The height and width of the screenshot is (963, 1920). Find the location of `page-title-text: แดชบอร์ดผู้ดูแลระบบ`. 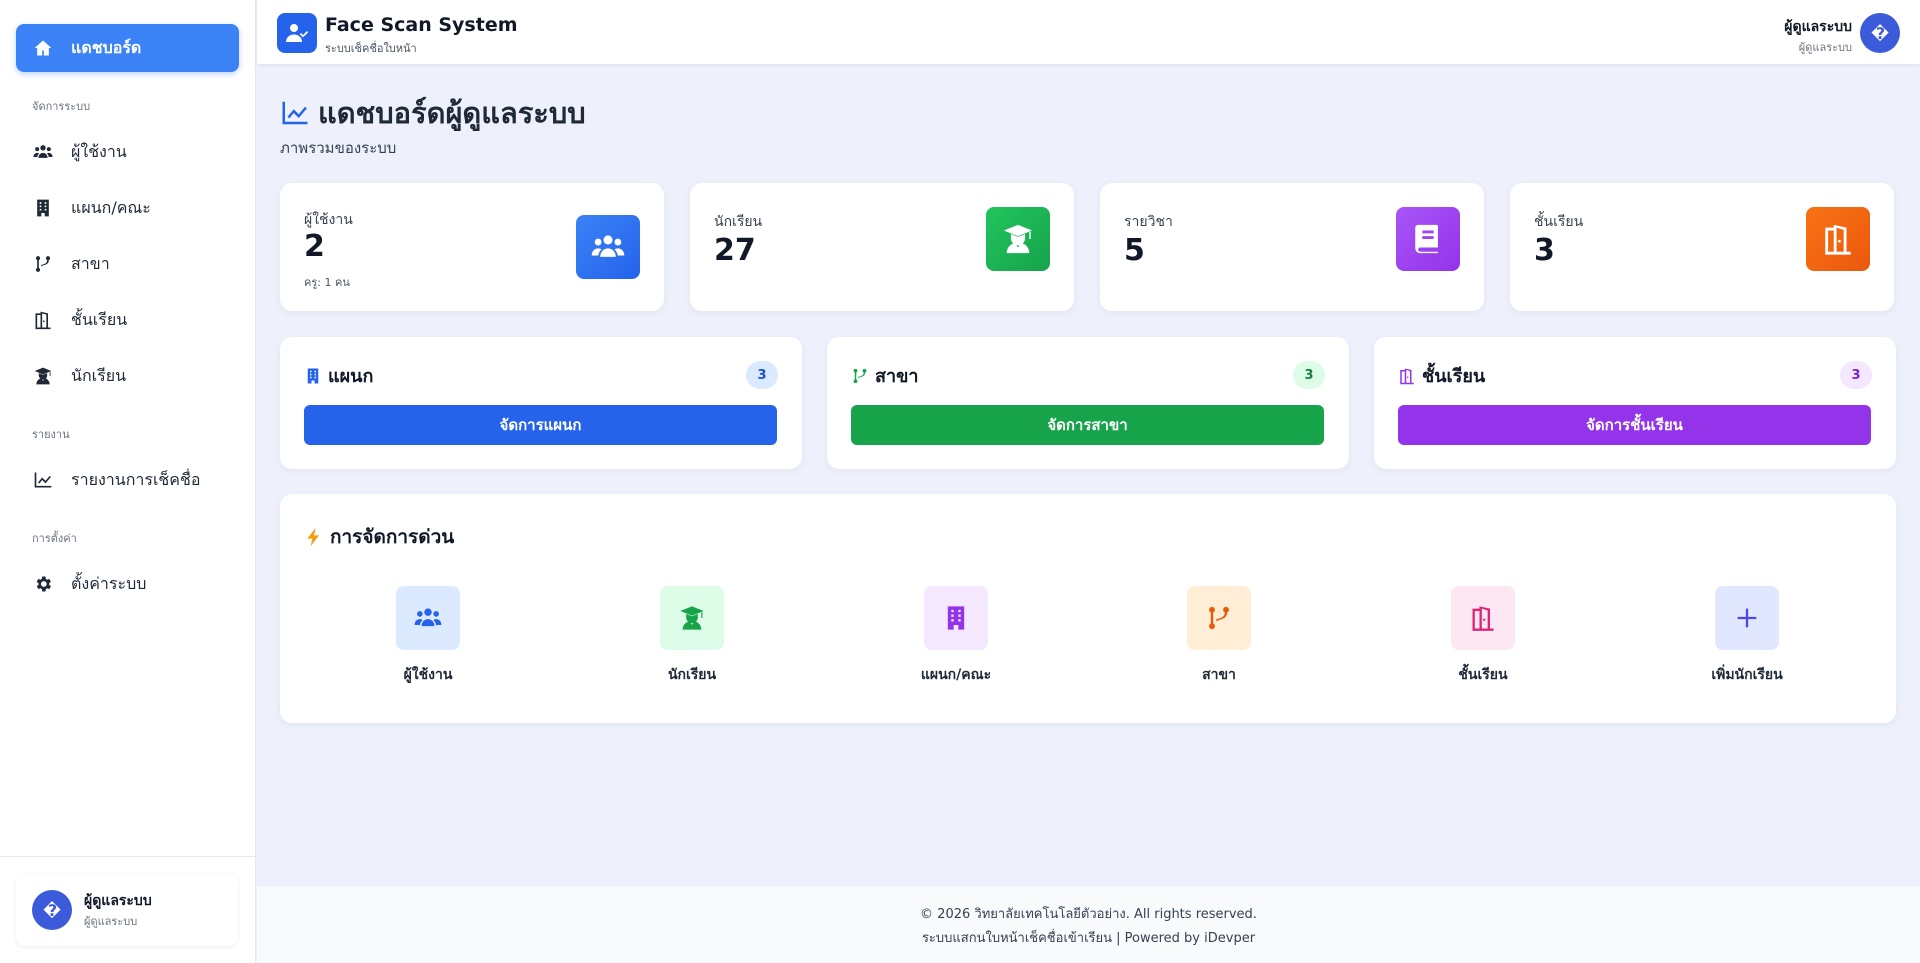

page-title-text: แดชบอร์ดผู้ดูแลระบบ is located at coordinates (452, 113).